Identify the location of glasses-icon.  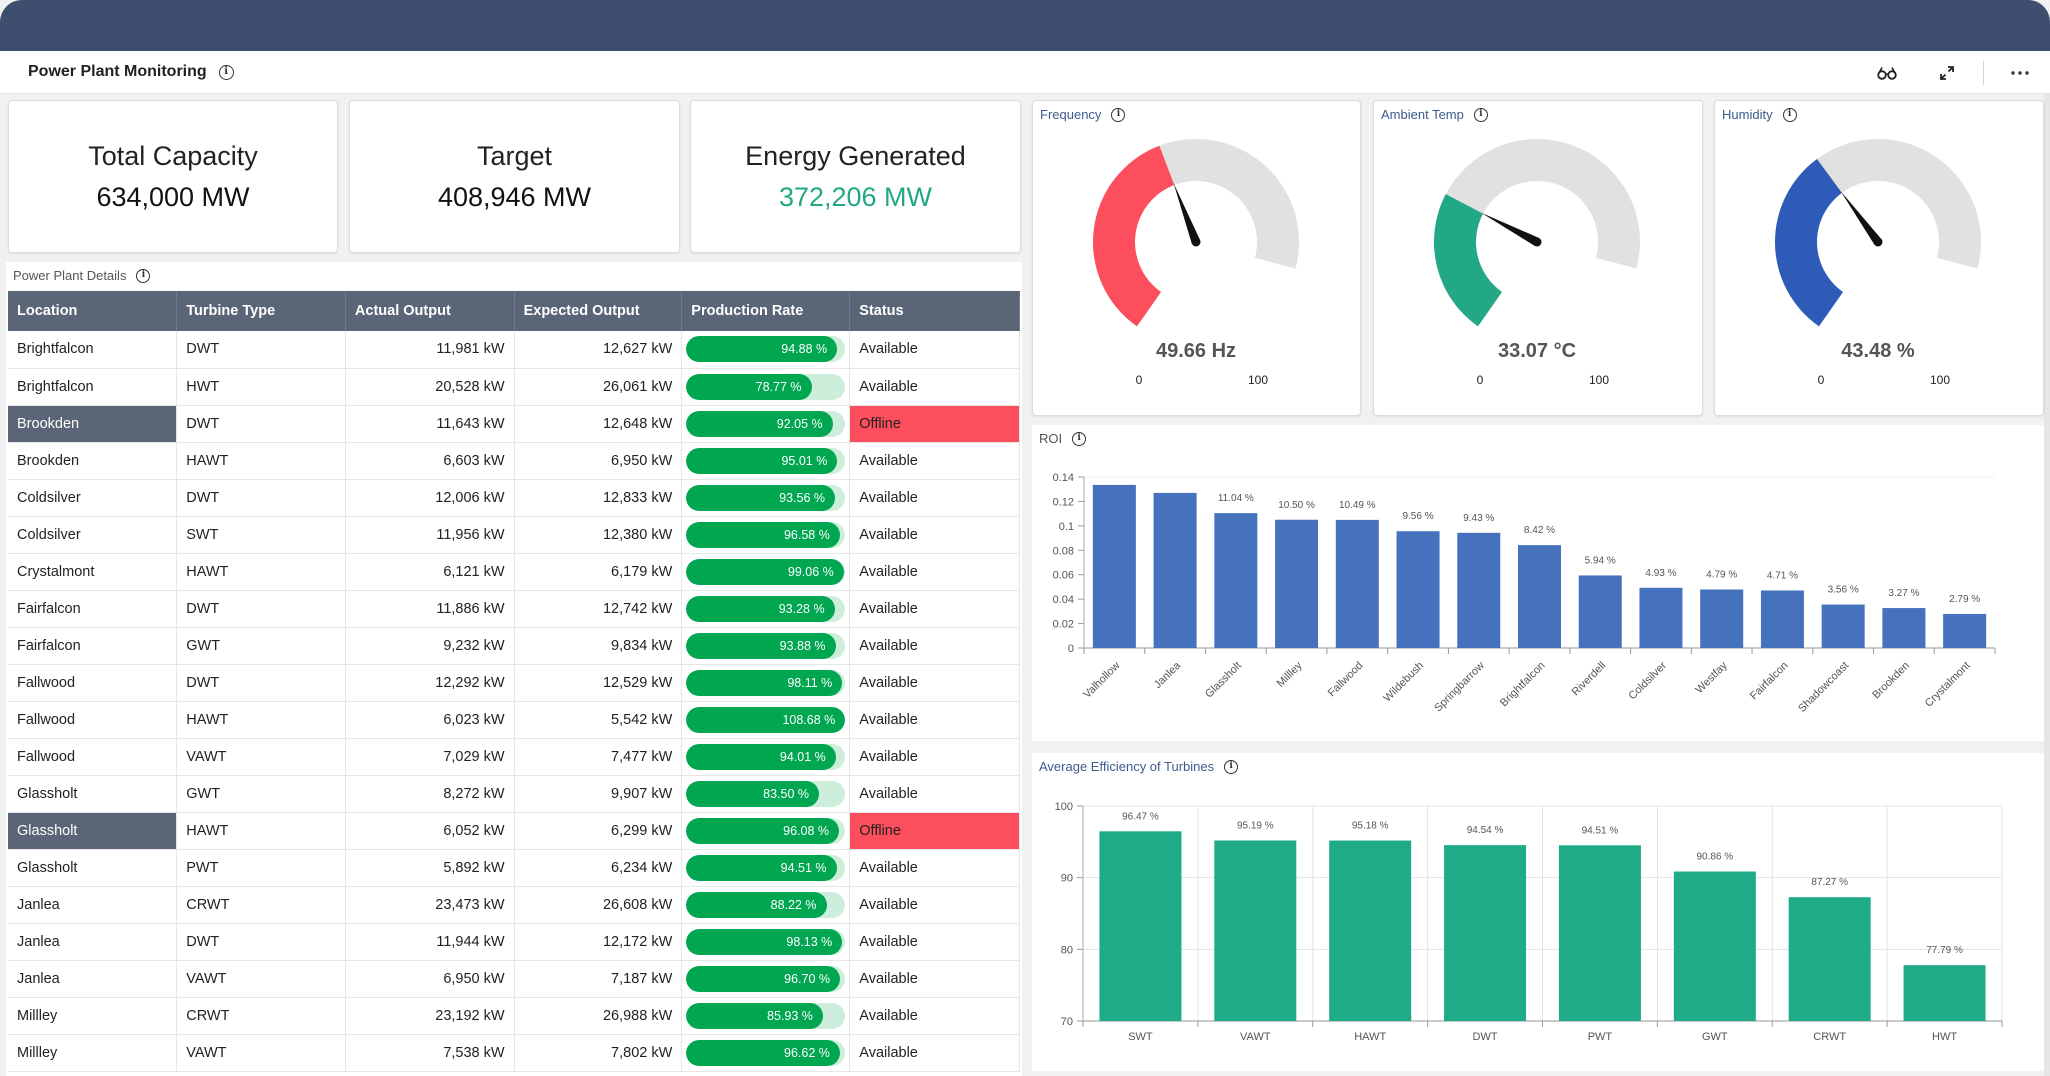
(1887, 72).